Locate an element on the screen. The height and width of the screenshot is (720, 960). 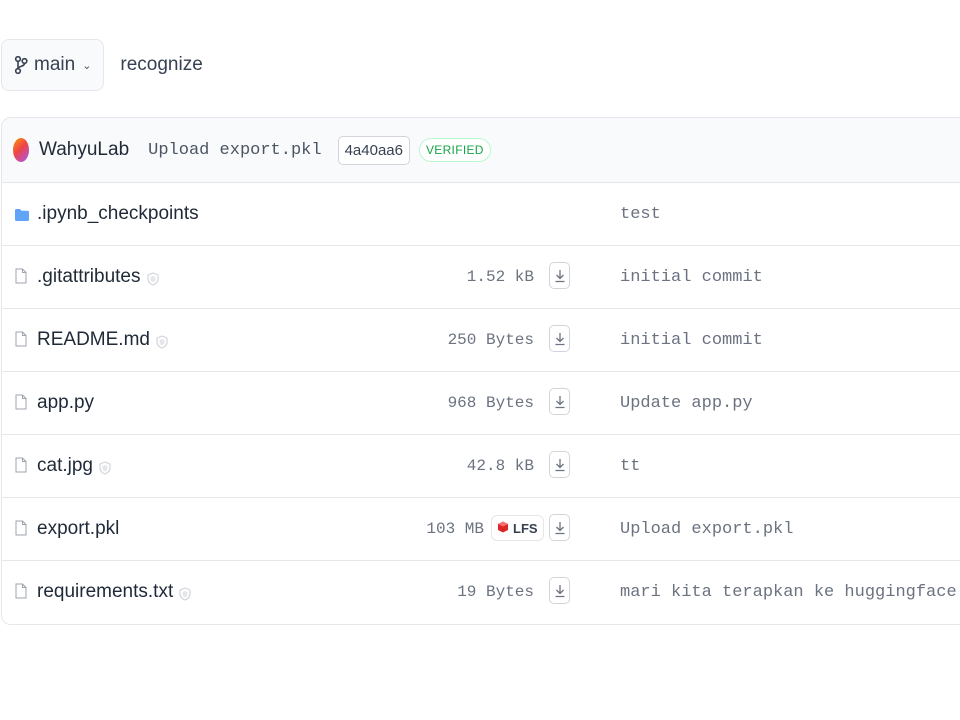
file-name: app.py is located at coordinates (65, 403).